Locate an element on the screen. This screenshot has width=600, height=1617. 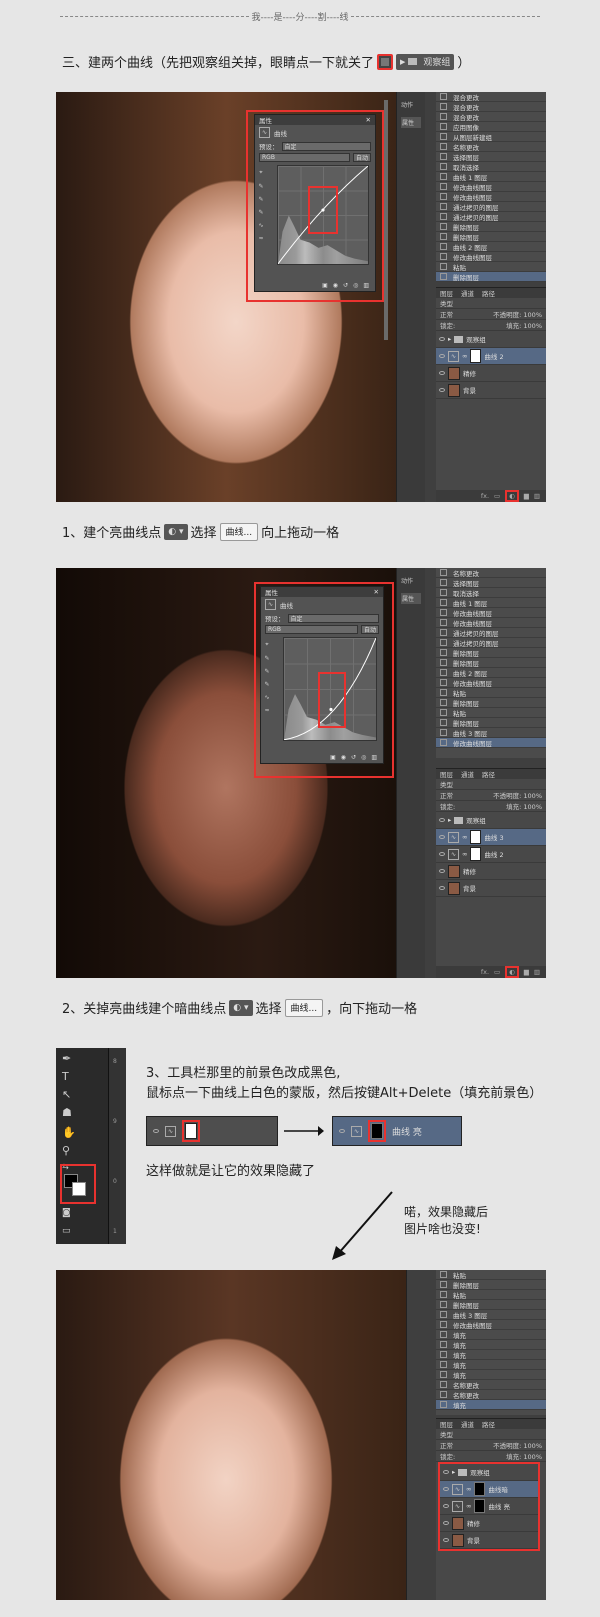
view-icon: ◉ is located at coordinates (343, 757).